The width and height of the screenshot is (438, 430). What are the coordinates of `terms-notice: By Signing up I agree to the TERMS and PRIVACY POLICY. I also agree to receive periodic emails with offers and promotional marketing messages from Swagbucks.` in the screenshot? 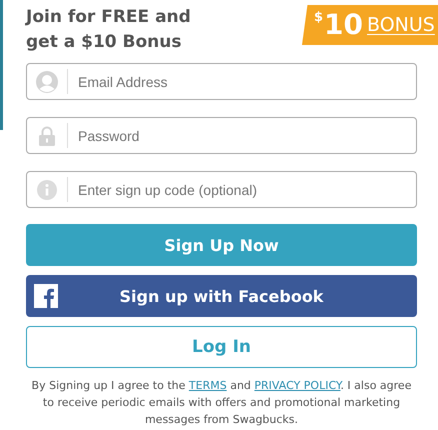 It's located at (221, 403).